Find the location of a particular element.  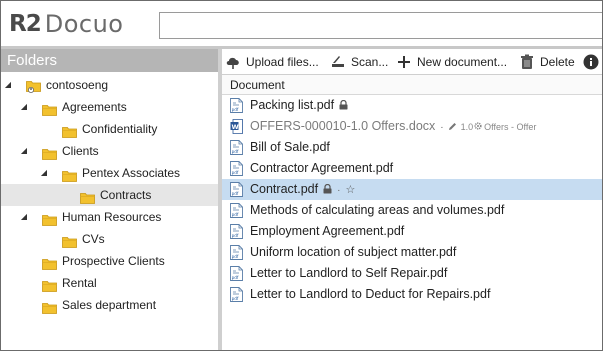

document-row: pdf Bill of Sale.pdf is located at coordinates (412, 147).